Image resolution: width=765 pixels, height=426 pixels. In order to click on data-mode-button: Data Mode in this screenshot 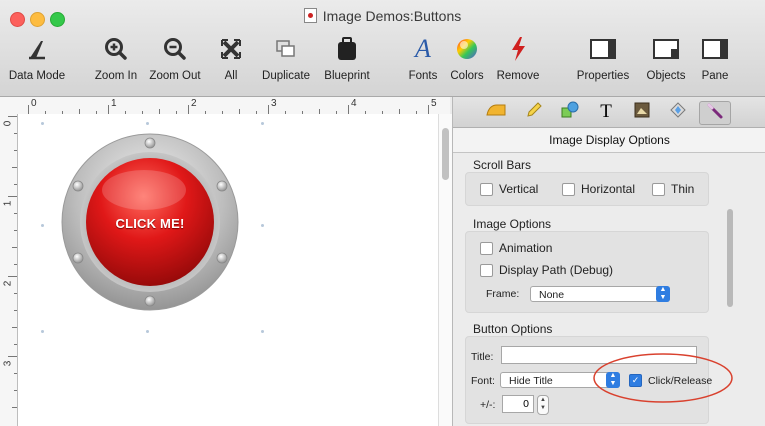, I will do `click(37, 58)`.